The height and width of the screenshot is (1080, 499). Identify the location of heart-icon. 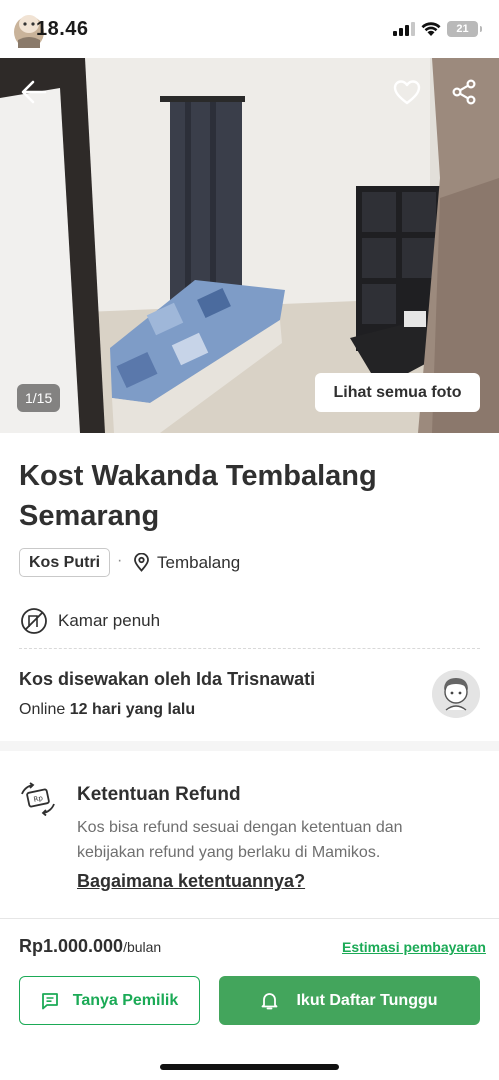
(407, 92).